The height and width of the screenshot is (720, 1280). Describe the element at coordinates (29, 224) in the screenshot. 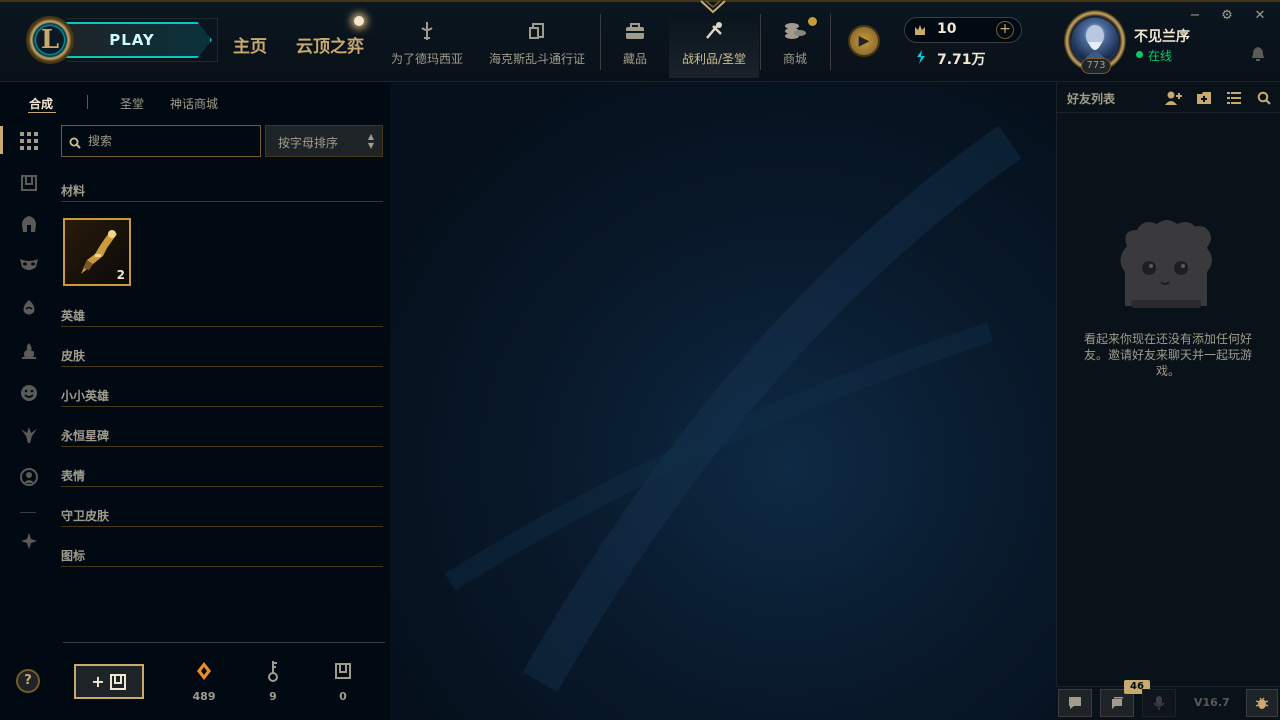

I see `champion-helmet-icon` at that location.